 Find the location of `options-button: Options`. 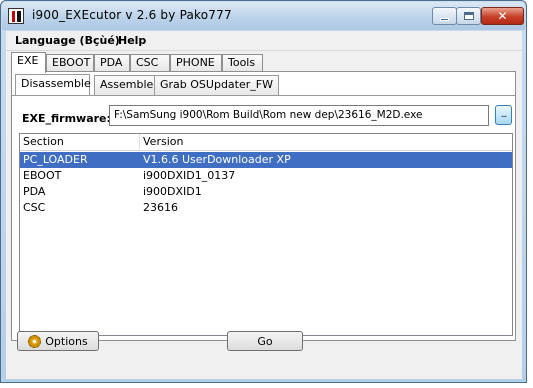

options-button: Options is located at coordinates (58, 341).